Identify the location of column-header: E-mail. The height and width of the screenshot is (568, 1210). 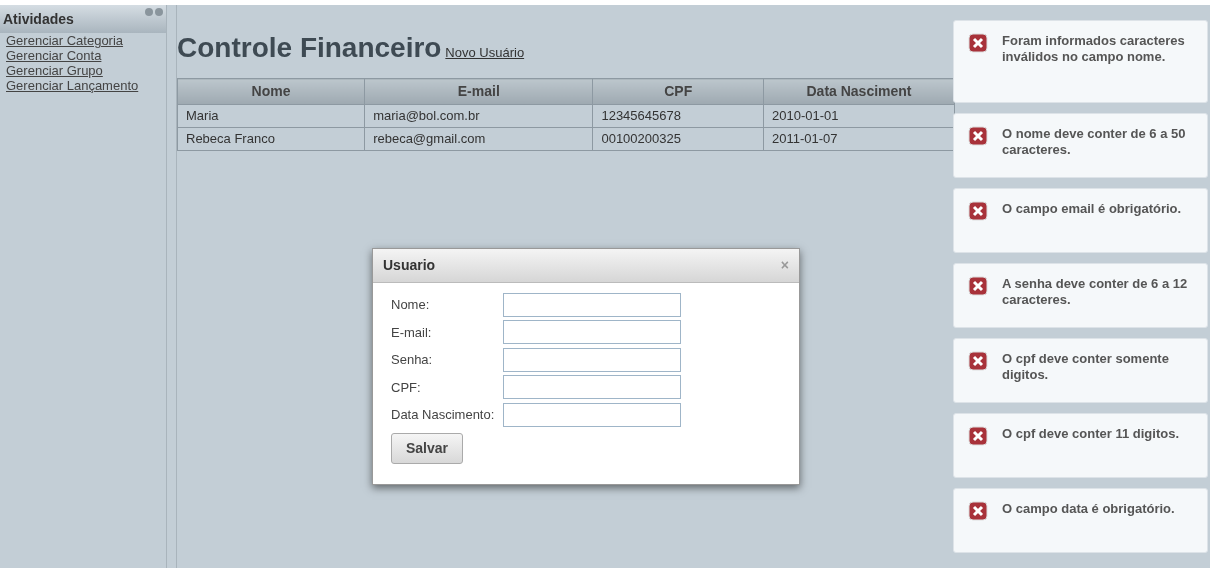
(478, 91).